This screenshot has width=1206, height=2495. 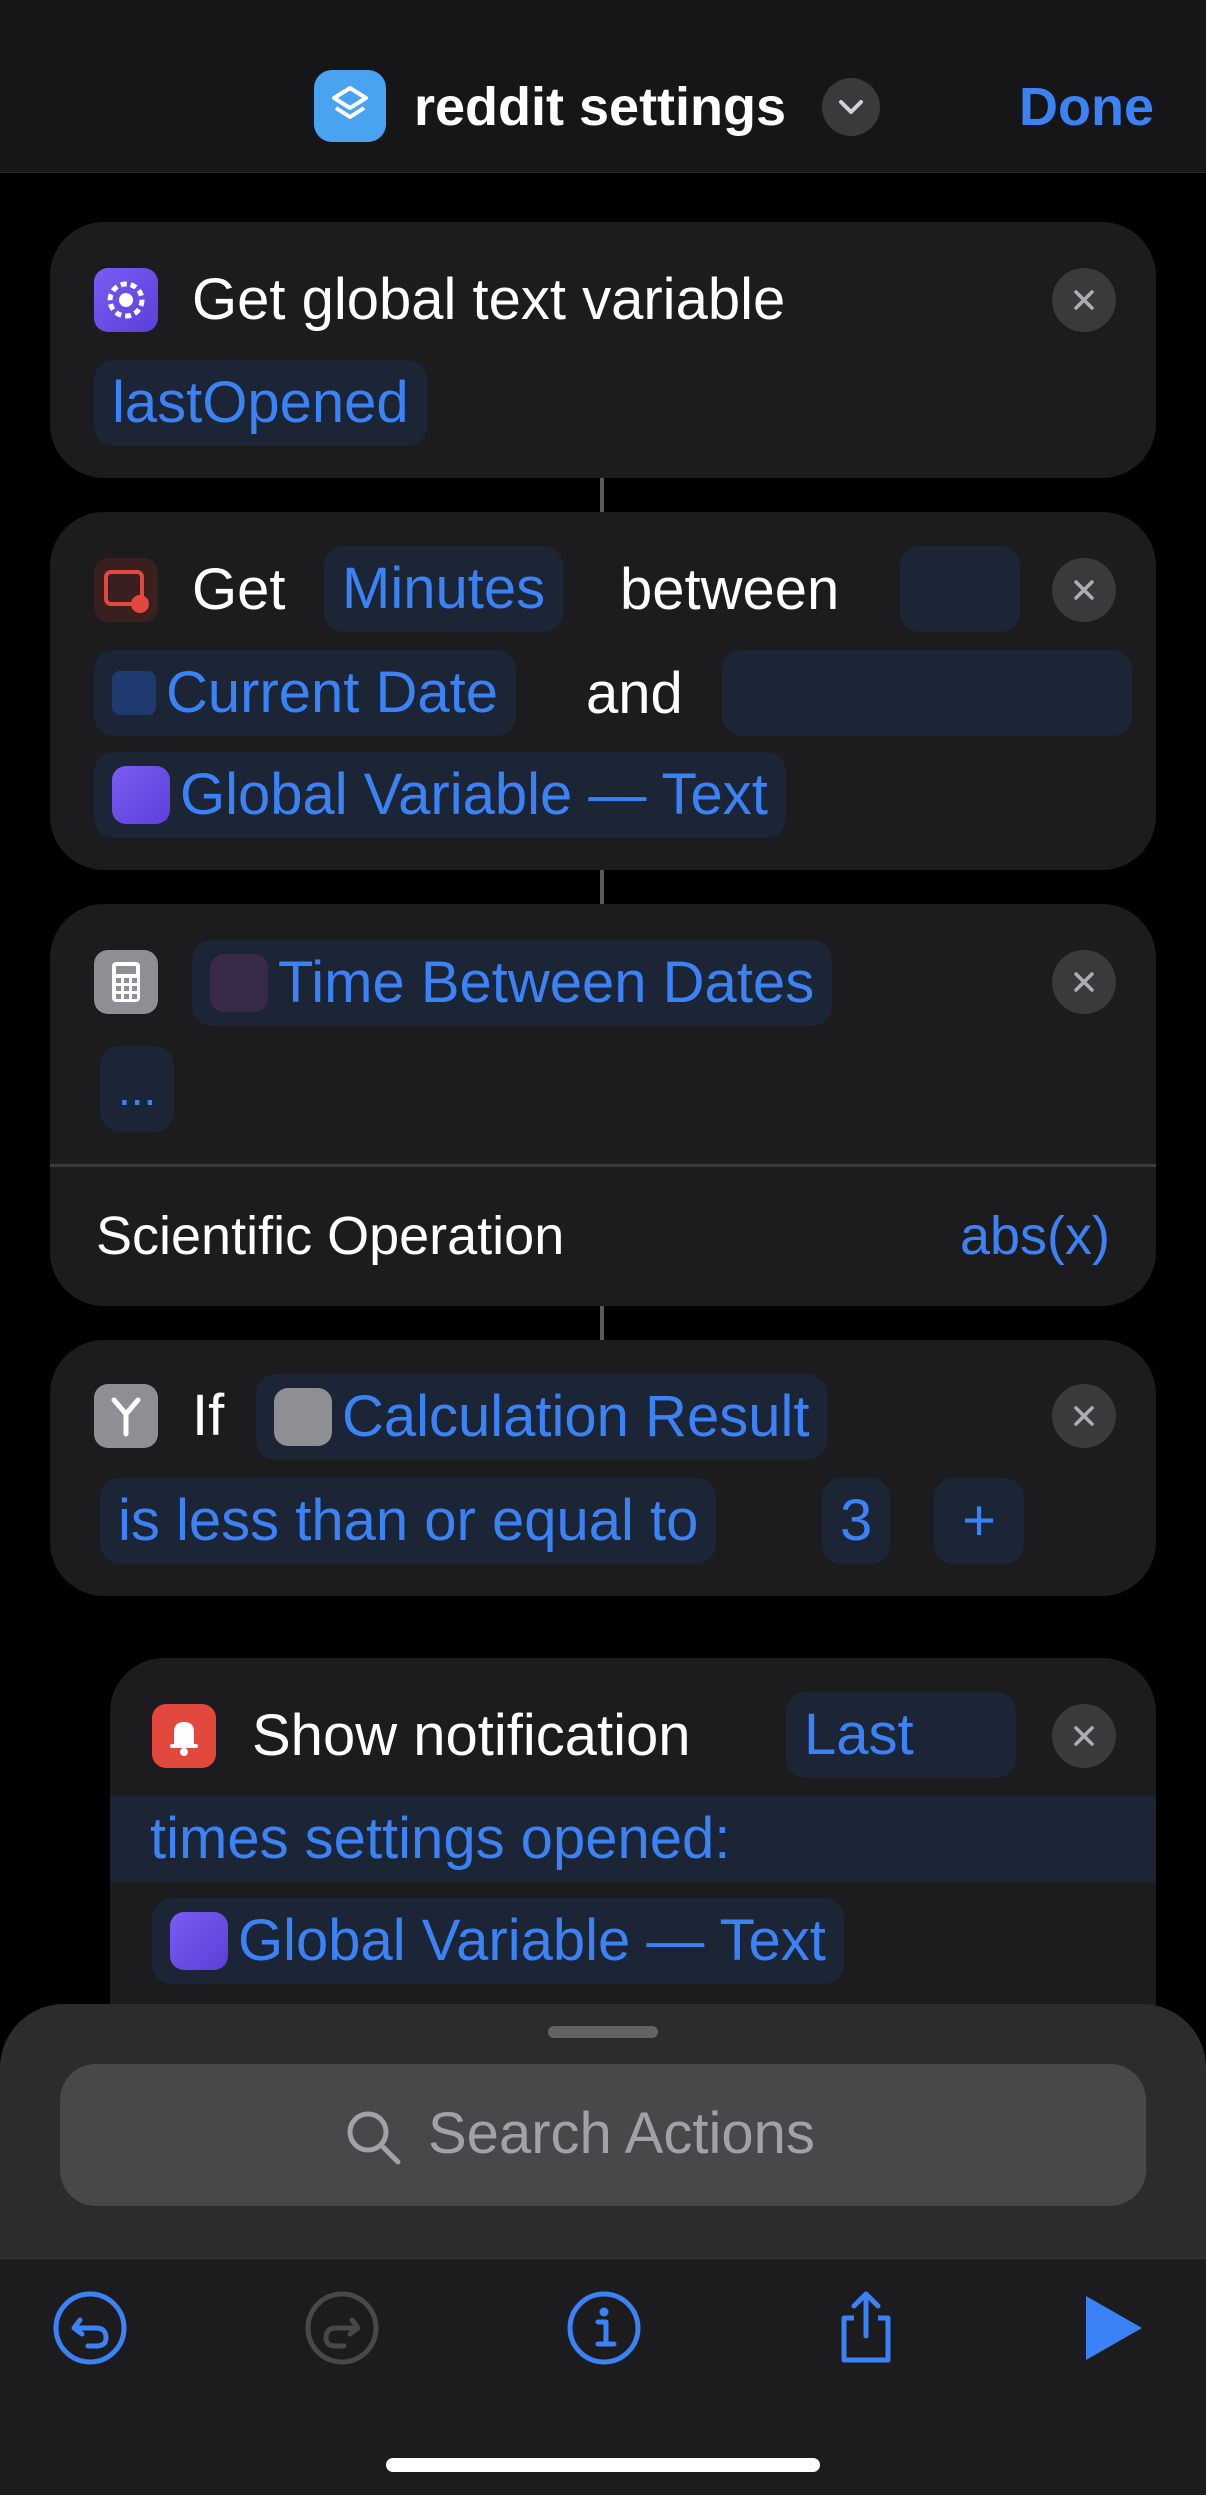 I want to click on start-date-token: Current Date, so click(x=305, y=693).